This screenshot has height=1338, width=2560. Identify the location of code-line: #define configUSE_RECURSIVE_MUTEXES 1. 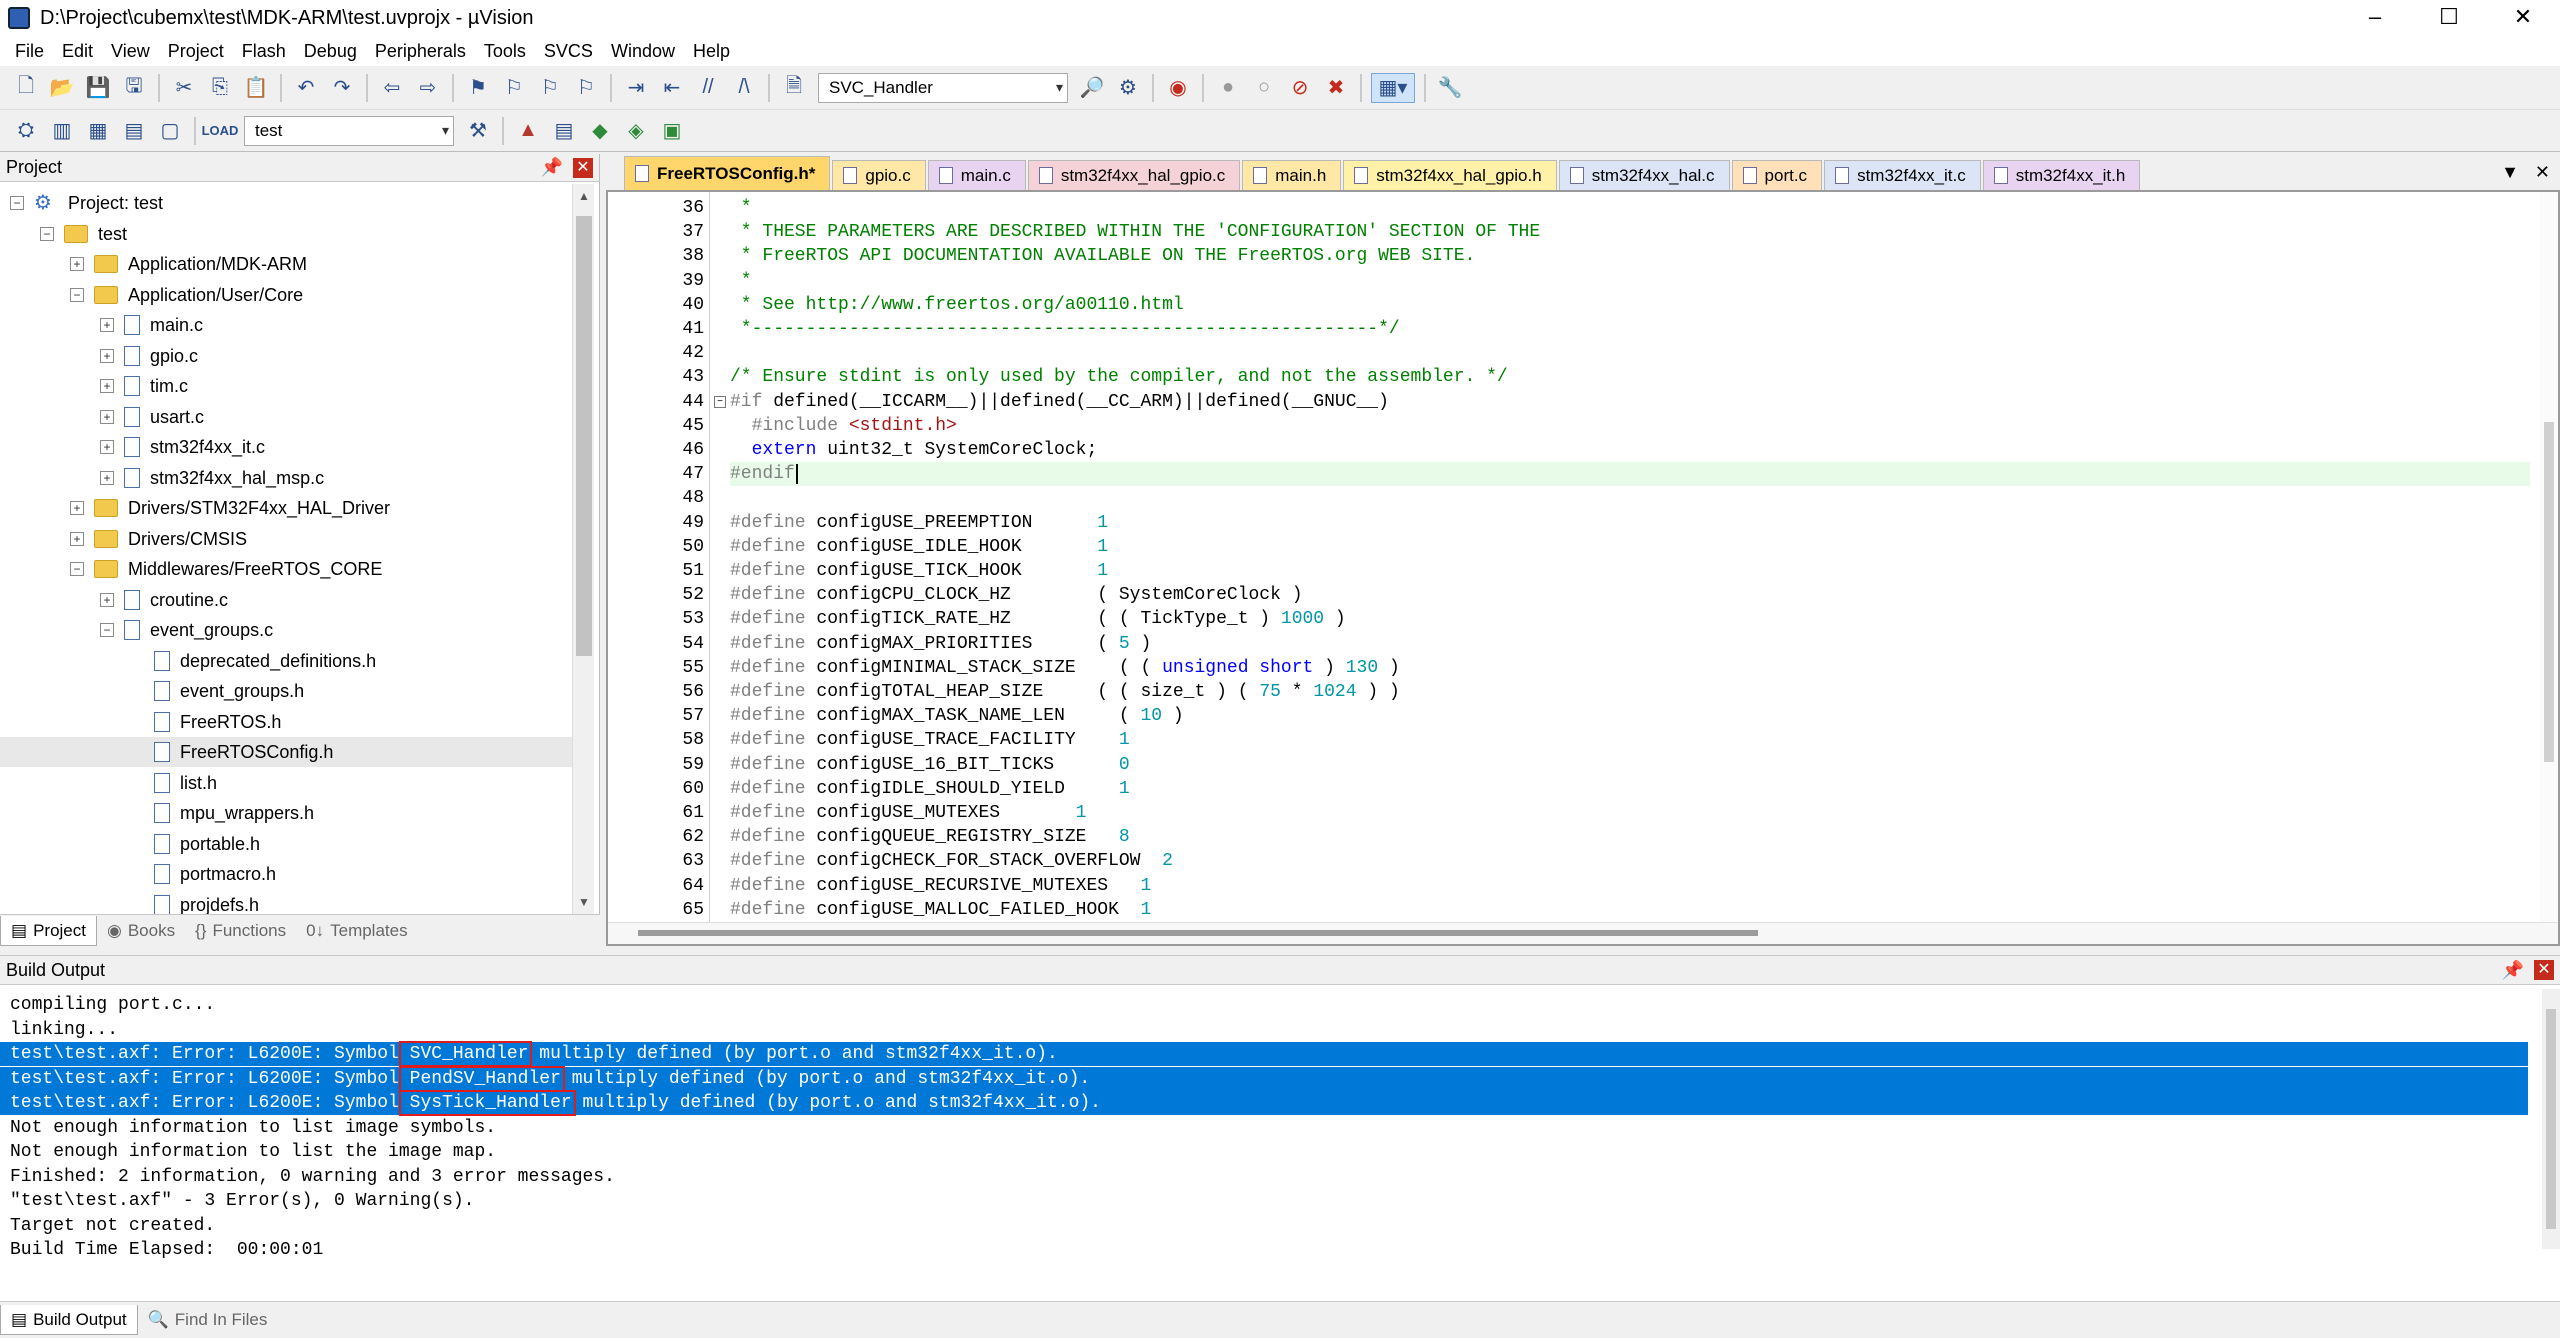
(940, 886).